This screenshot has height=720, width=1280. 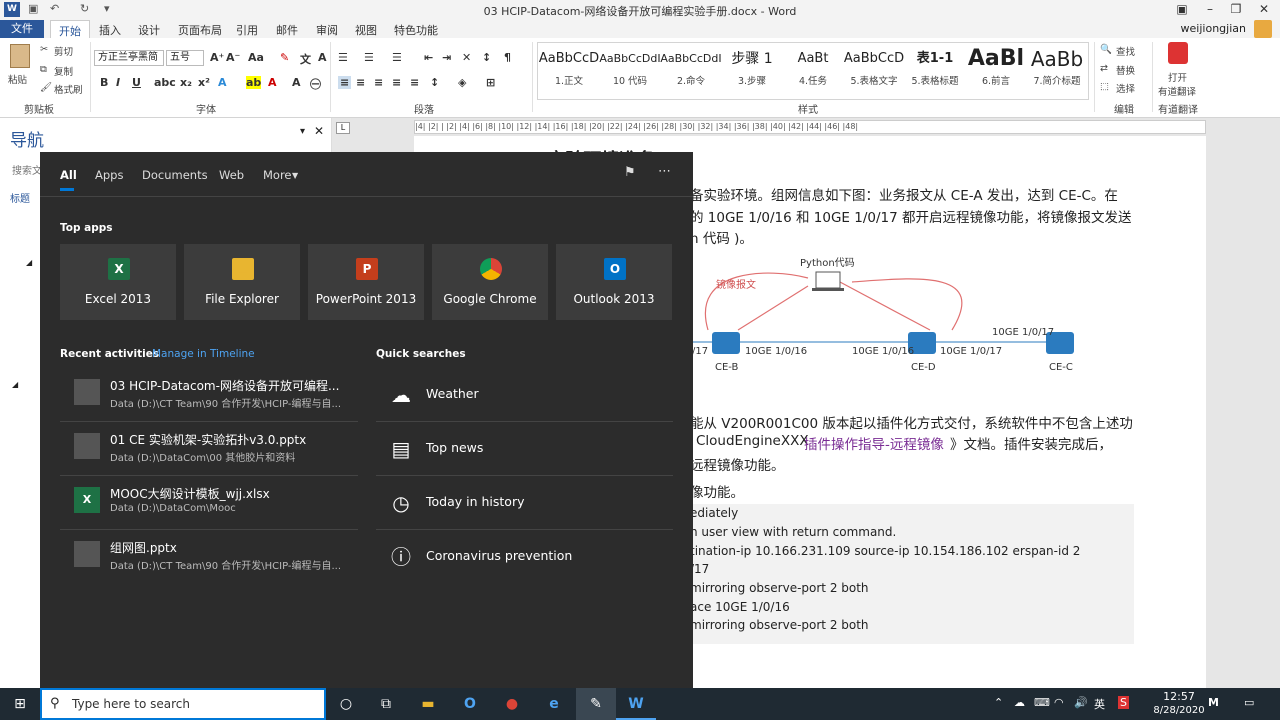 What do you see at coordinates (302, 131) in the screenshot?
I see `nav-options-icon: ▾` at bounding box center [302, 131].